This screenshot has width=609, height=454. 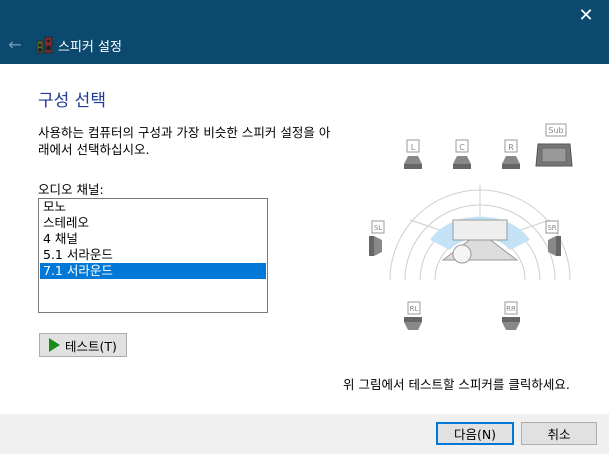 What do you see at coordinates (413, 154) in the screenshot?
I see `speaker-front-left: L` at bounding box center [413, 154].